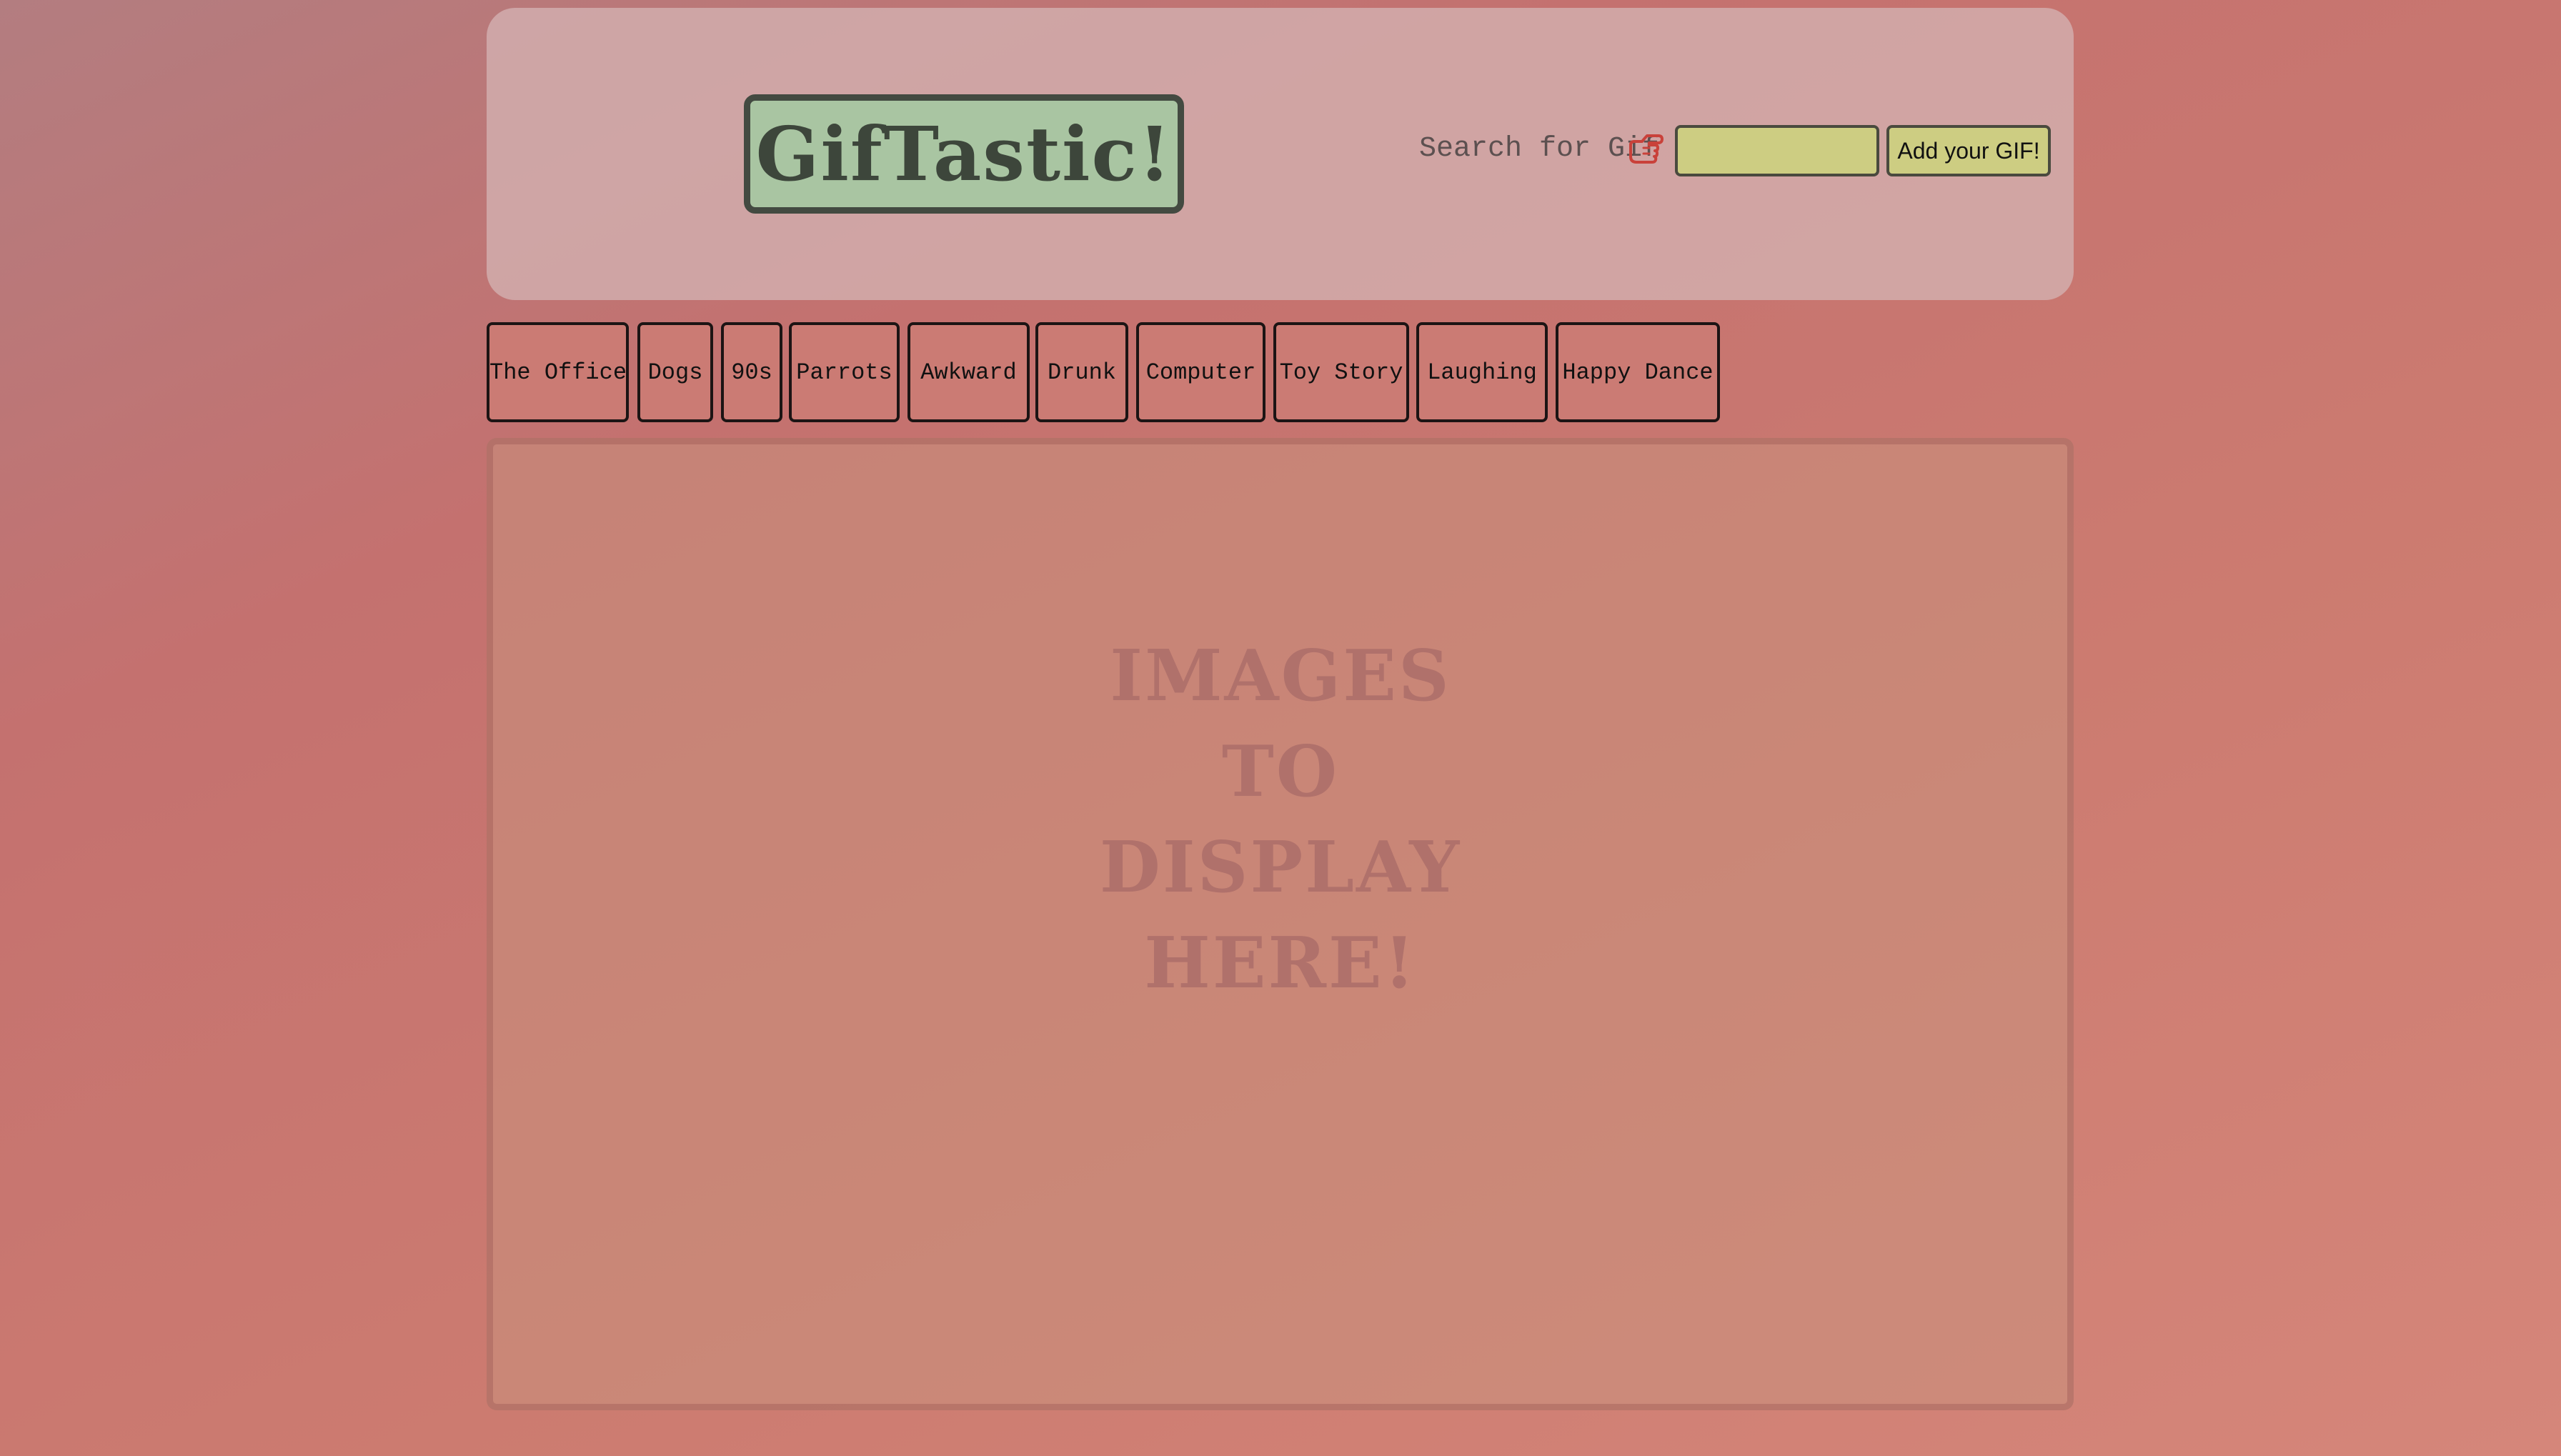  Describe the element at coordinates (1280, 772) in the screenshot. I see `placeholder-line: TO` at that location.